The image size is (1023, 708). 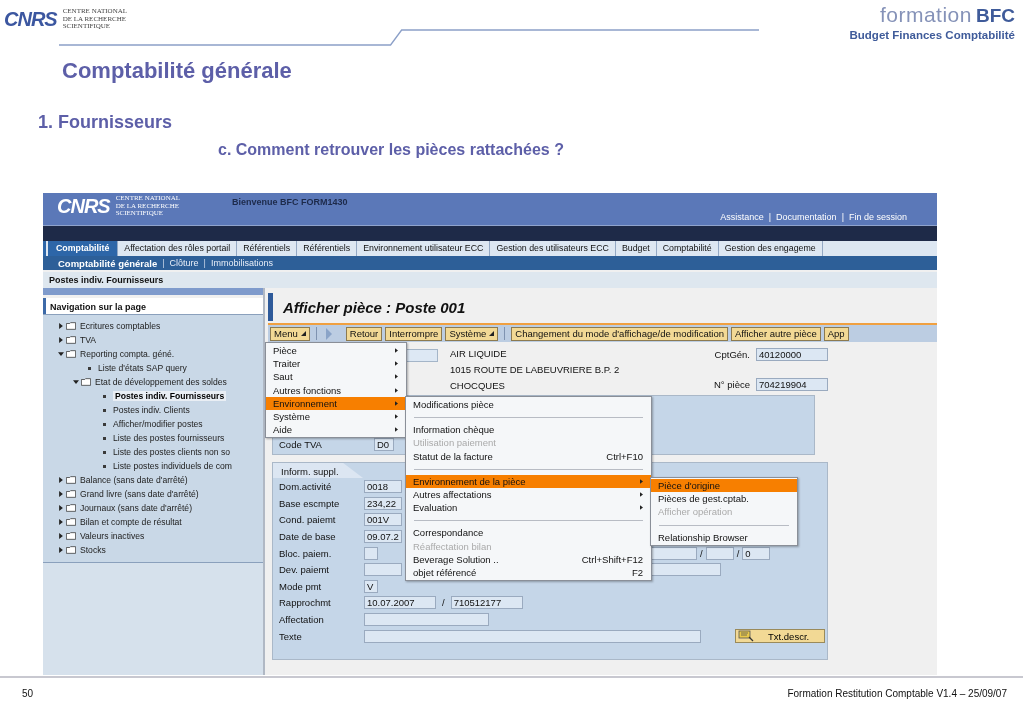 What do you see at coordinates (290, 333) in the screenshot?
I see `menu-button: Menu` at bounding box center [290, 333].